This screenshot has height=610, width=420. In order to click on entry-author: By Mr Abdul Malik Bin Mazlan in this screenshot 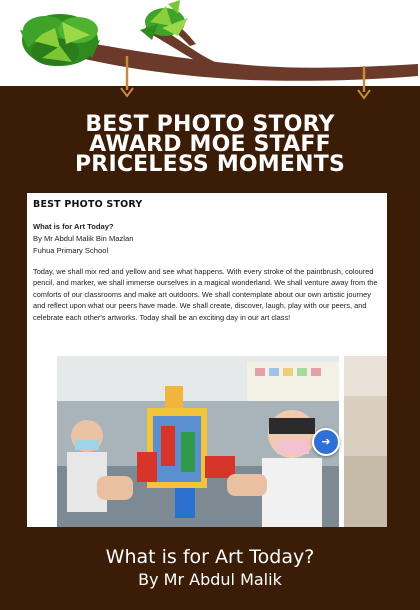, I will do `click(83, 238)`.